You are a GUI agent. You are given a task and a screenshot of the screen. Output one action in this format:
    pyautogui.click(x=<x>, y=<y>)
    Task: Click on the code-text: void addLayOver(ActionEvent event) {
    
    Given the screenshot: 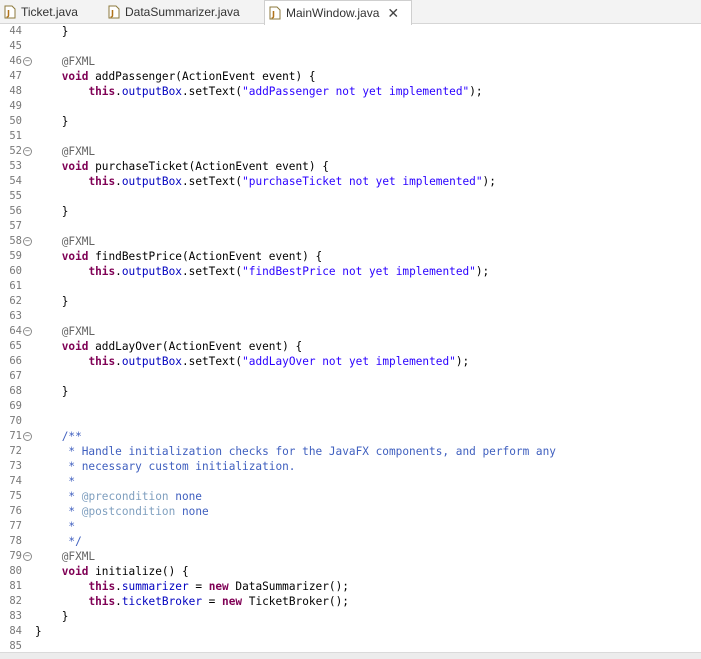 What is the action you would take?
    pyautogui.click(x=168, y=346)
    